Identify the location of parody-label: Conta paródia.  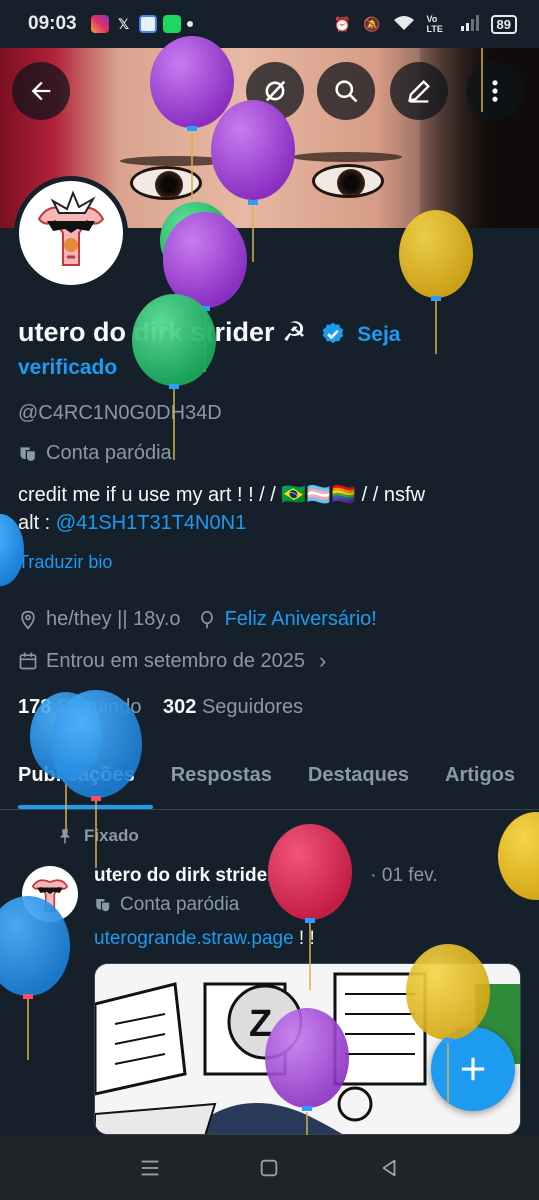
(95, 453).